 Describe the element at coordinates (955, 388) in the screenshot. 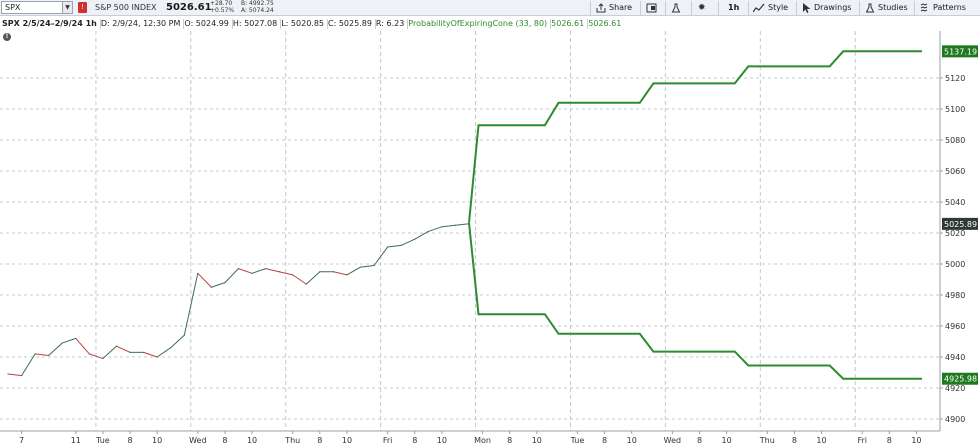

I see `y-tick-label: 4920` at that location.